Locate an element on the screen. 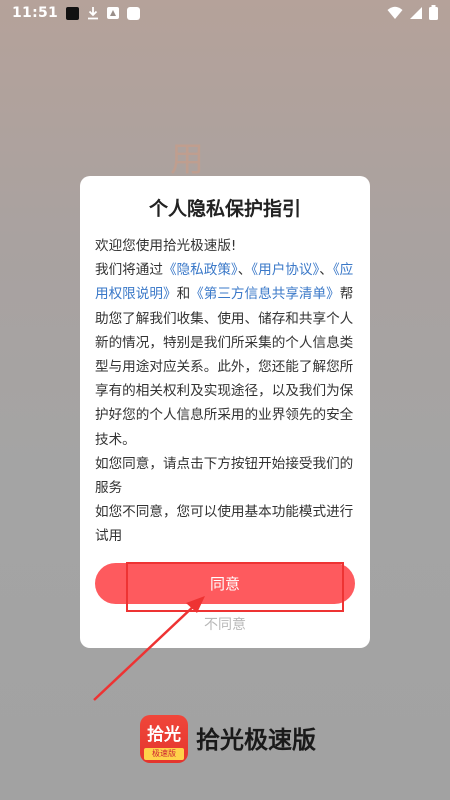 Image resolution: width=450 pixels, height=800 pixels. annotation-arrow-icon is located at coordinates (149, 648).